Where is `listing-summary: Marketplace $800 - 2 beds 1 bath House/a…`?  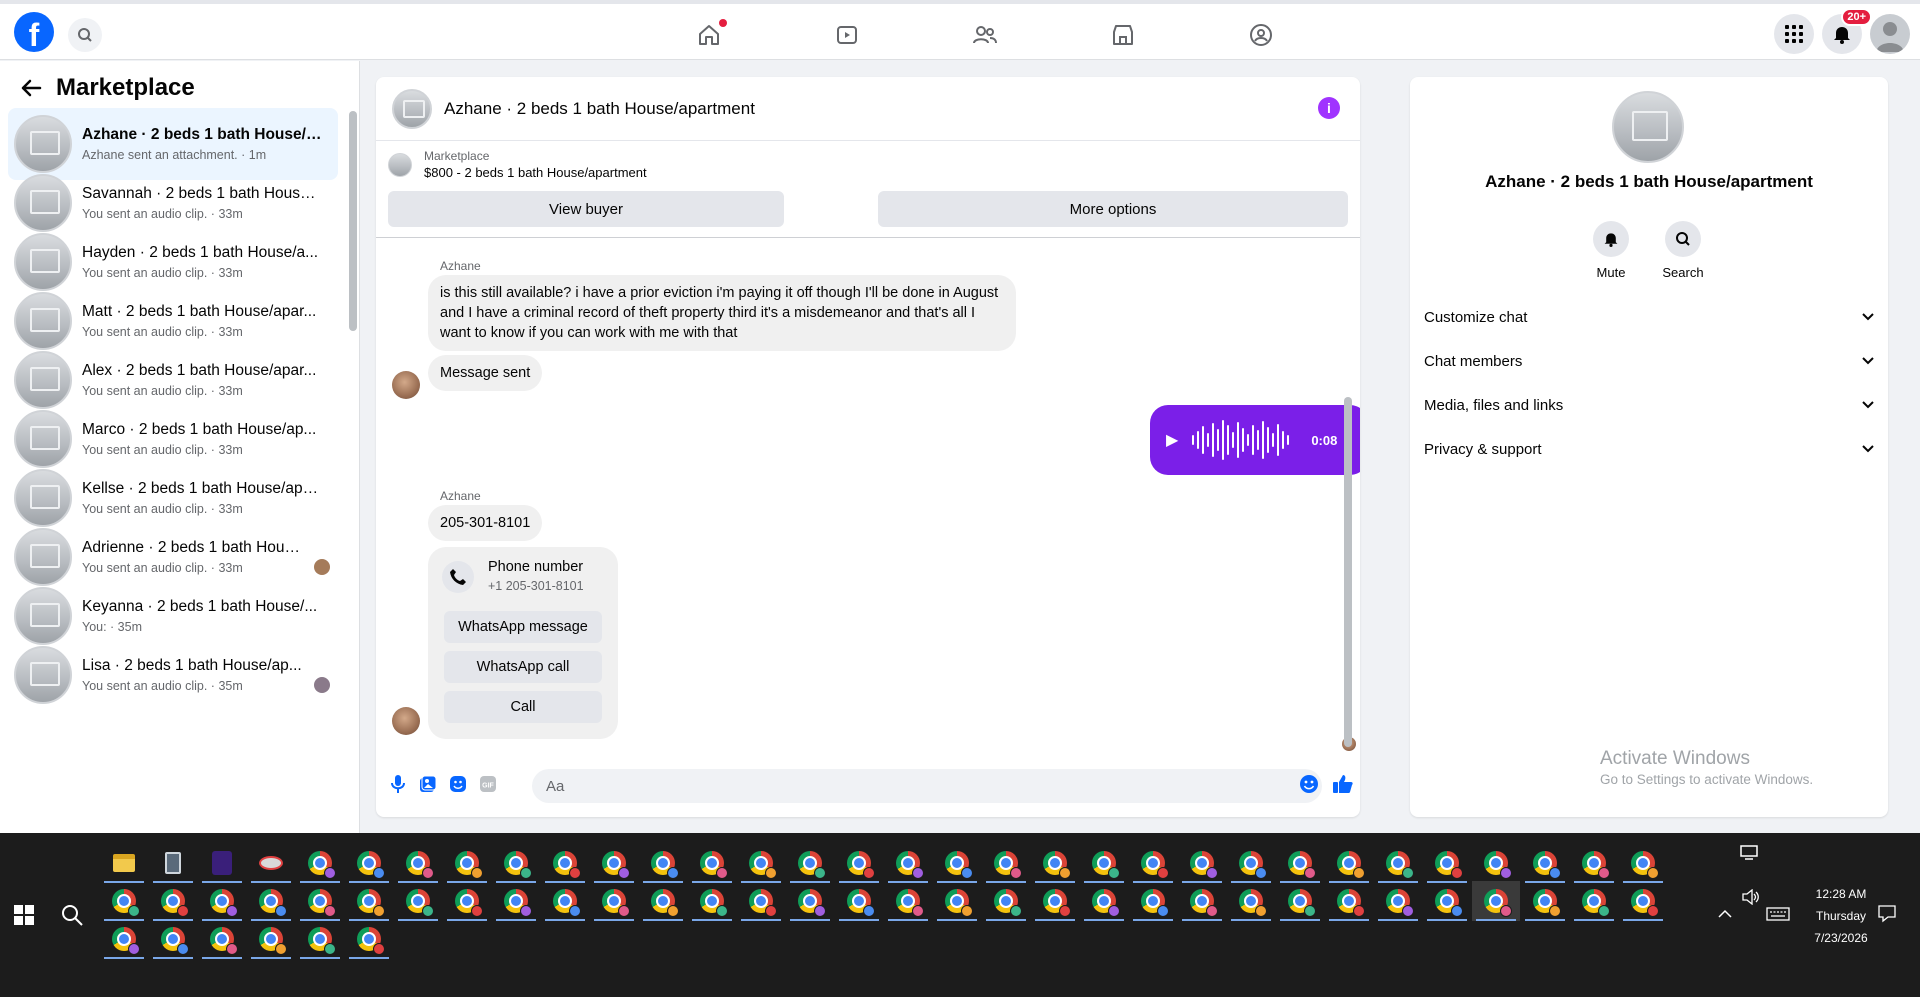
listing-summary: Marketplace $800 - 2 beds 1 bath House/a… is located at coordinates (517, 164).